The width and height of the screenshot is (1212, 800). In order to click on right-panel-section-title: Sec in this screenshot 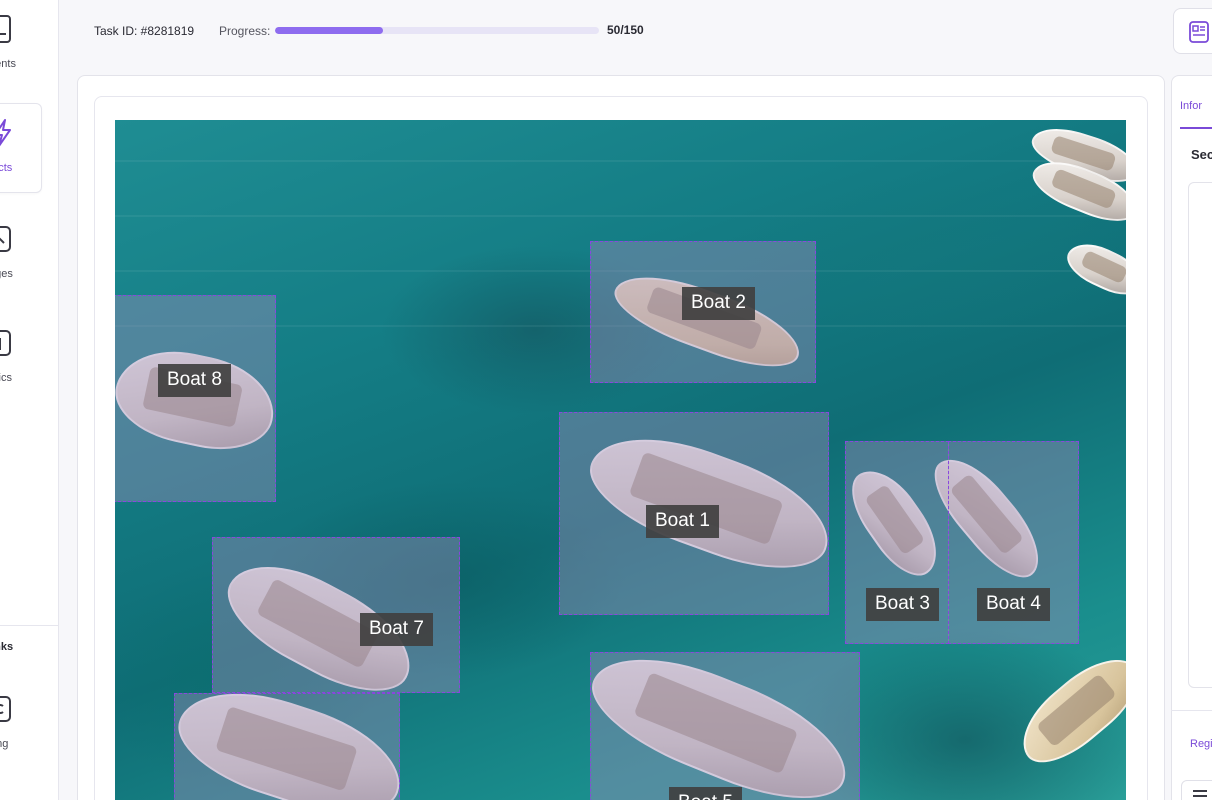, I will do `click(1201, 154)`.